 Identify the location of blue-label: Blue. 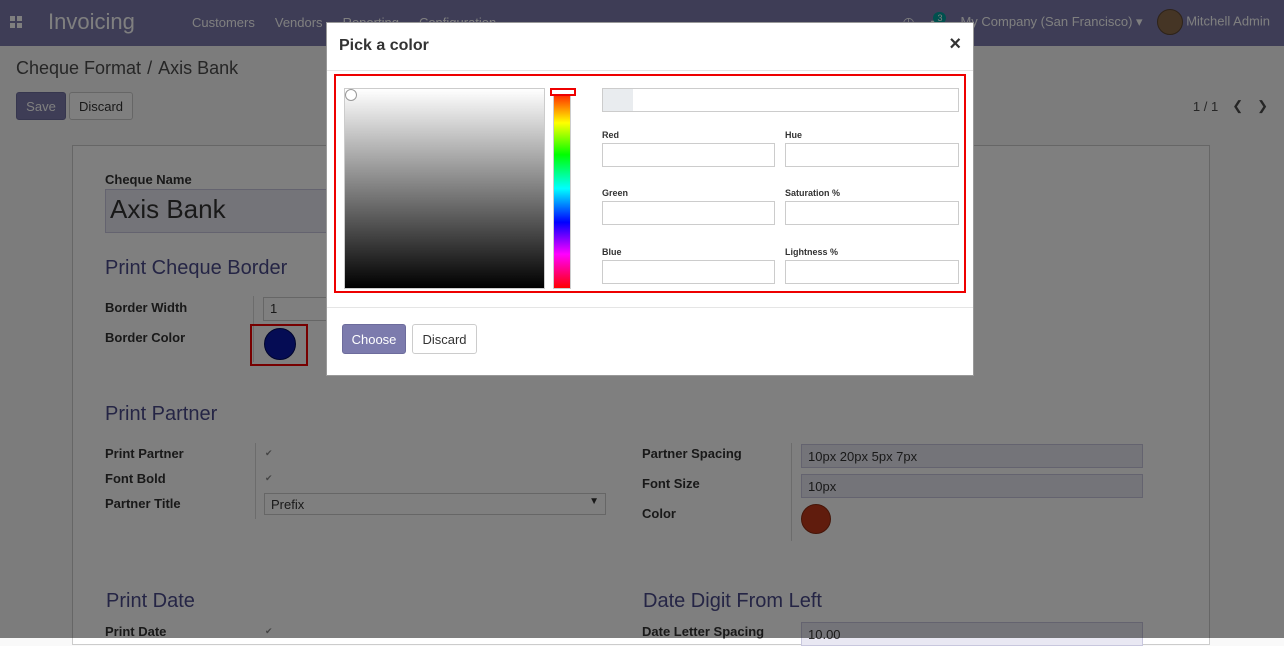
(612, 252).